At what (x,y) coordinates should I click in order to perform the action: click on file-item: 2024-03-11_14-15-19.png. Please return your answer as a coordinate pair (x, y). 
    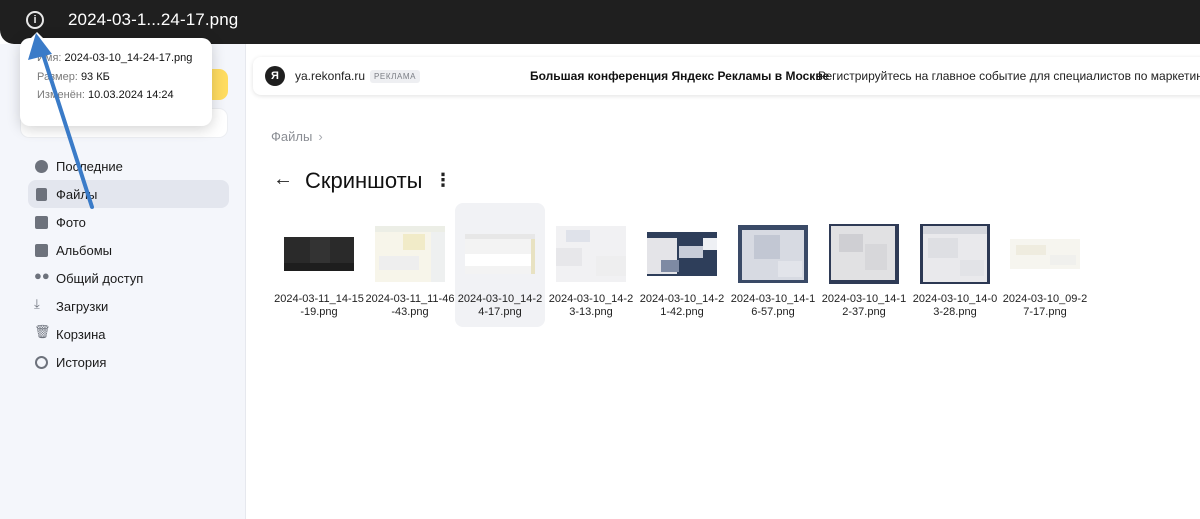
    Looking at the image, I should click on (319, 265).